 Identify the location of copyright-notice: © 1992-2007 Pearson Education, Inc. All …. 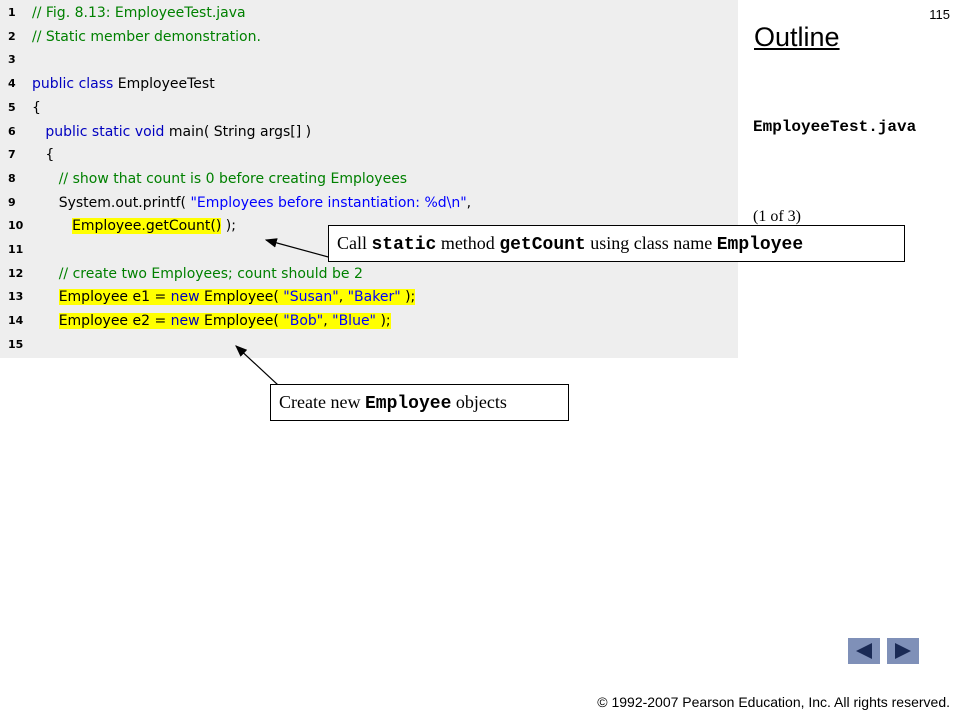
(773, 702).